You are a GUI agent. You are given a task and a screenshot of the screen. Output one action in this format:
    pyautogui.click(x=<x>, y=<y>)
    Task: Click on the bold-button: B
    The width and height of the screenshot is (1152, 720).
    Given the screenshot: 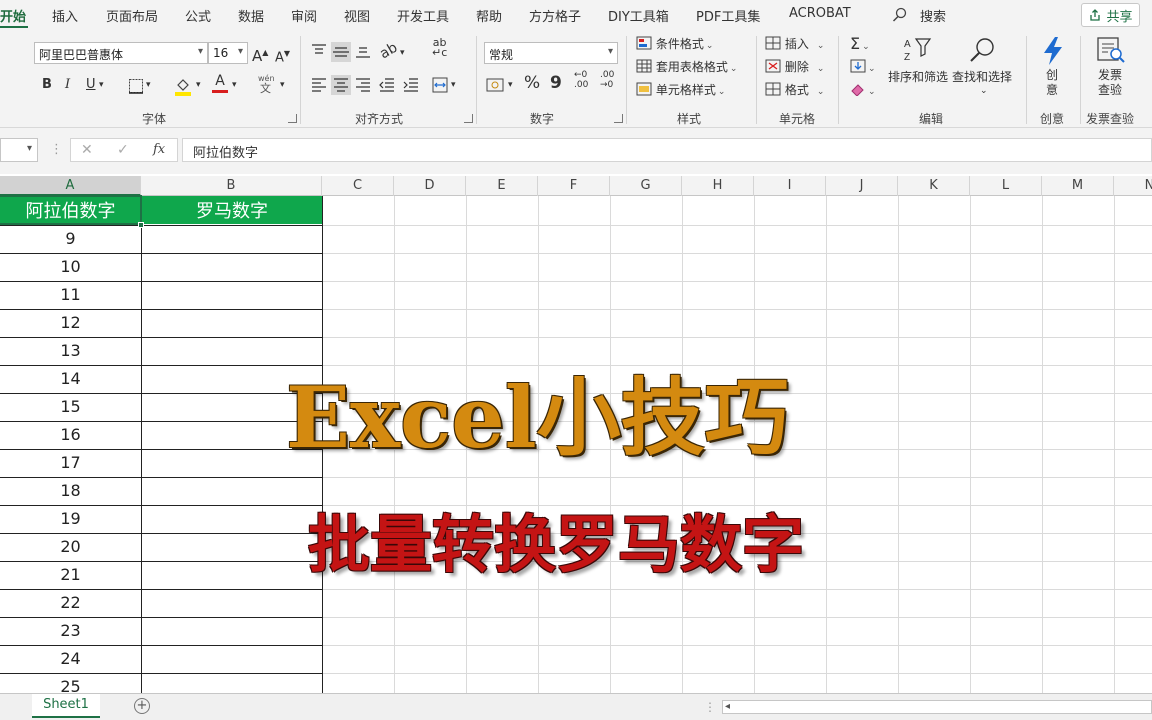 What is the action you would take?
    pyautogui.click(x=47, y=85)
    